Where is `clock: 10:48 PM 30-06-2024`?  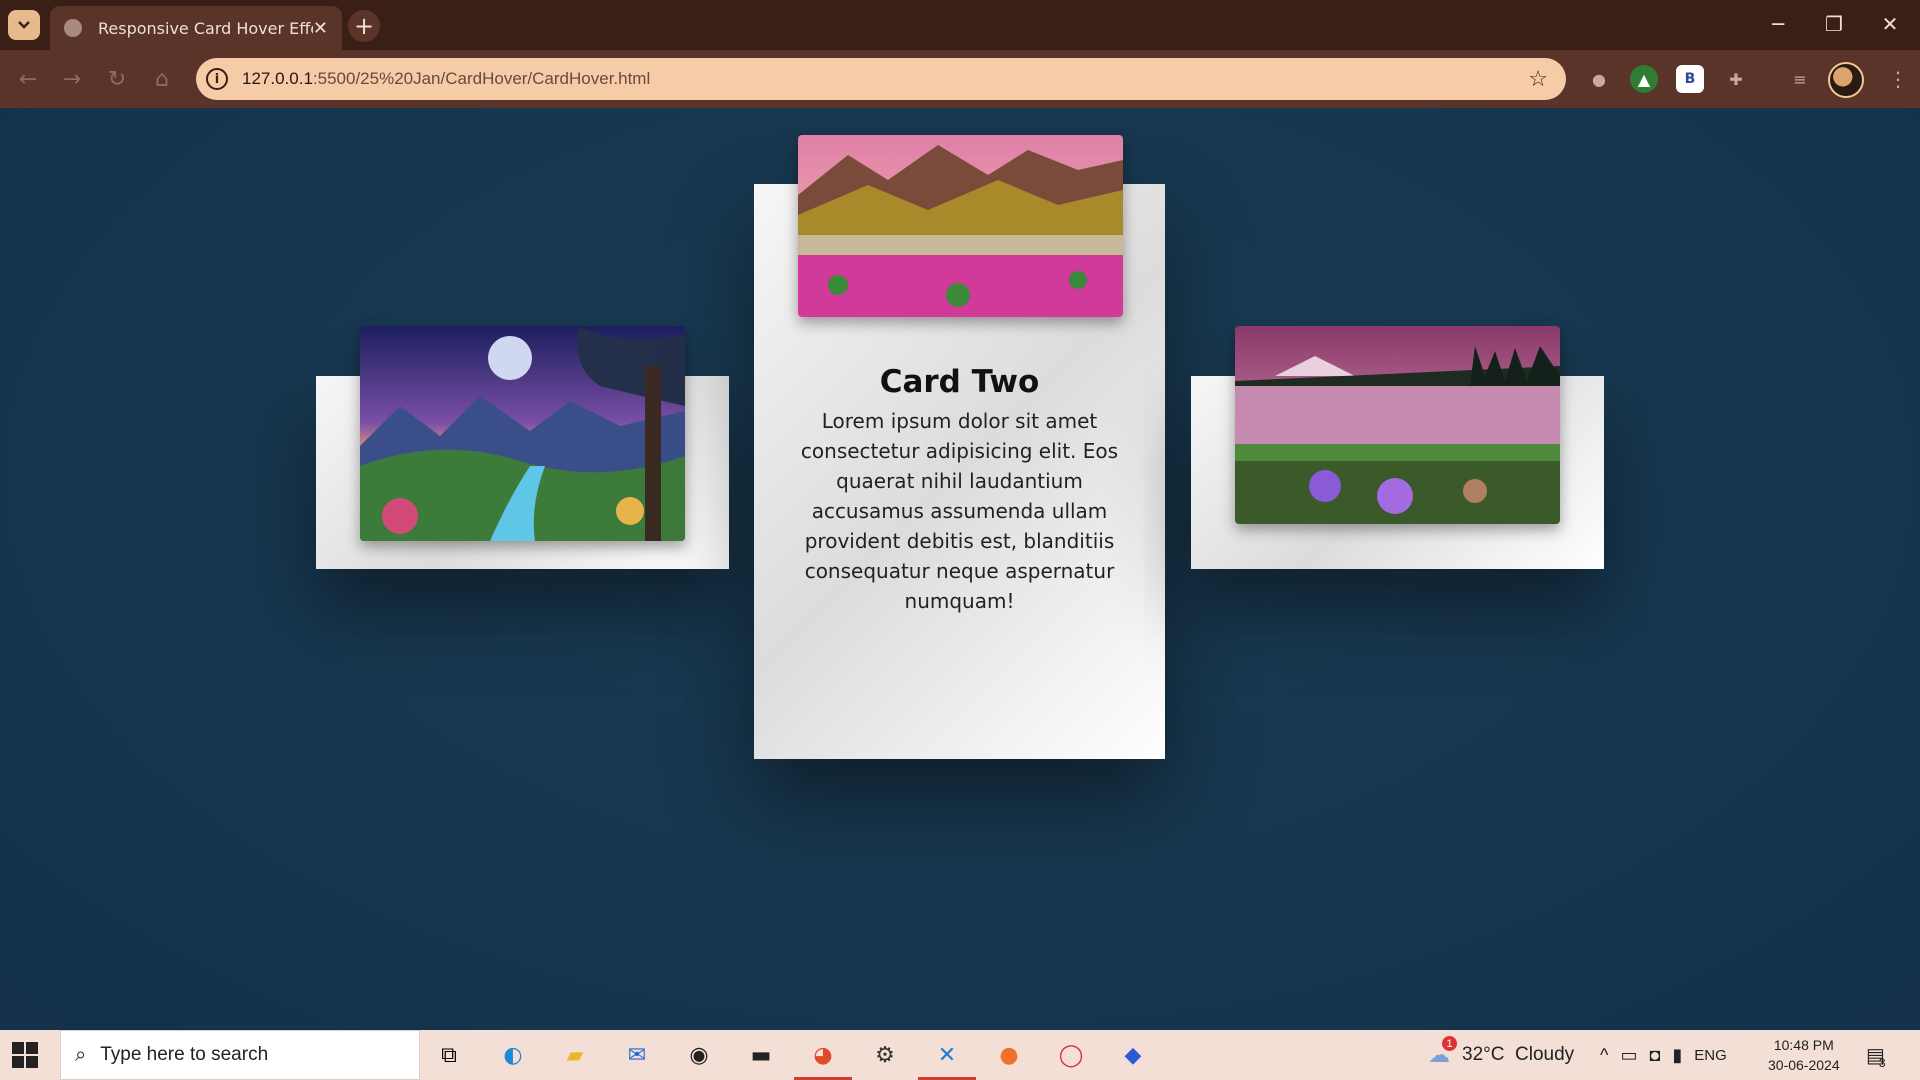 clock: 10:48 PM 30-06-2024 is located at coordinates (1804, 1055).